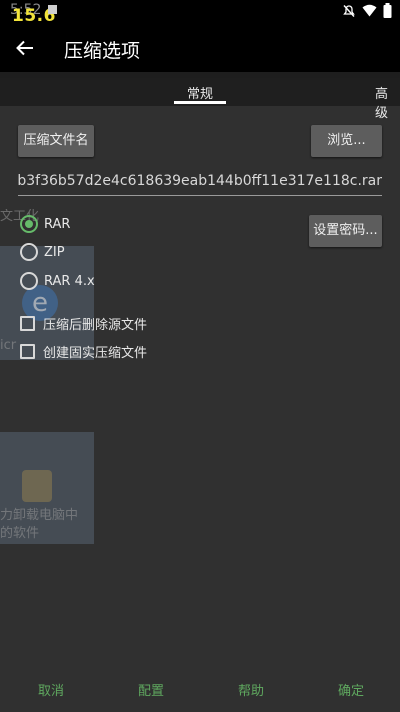  I want to click on tab-bar: 常规 高级, so click(200, 99).